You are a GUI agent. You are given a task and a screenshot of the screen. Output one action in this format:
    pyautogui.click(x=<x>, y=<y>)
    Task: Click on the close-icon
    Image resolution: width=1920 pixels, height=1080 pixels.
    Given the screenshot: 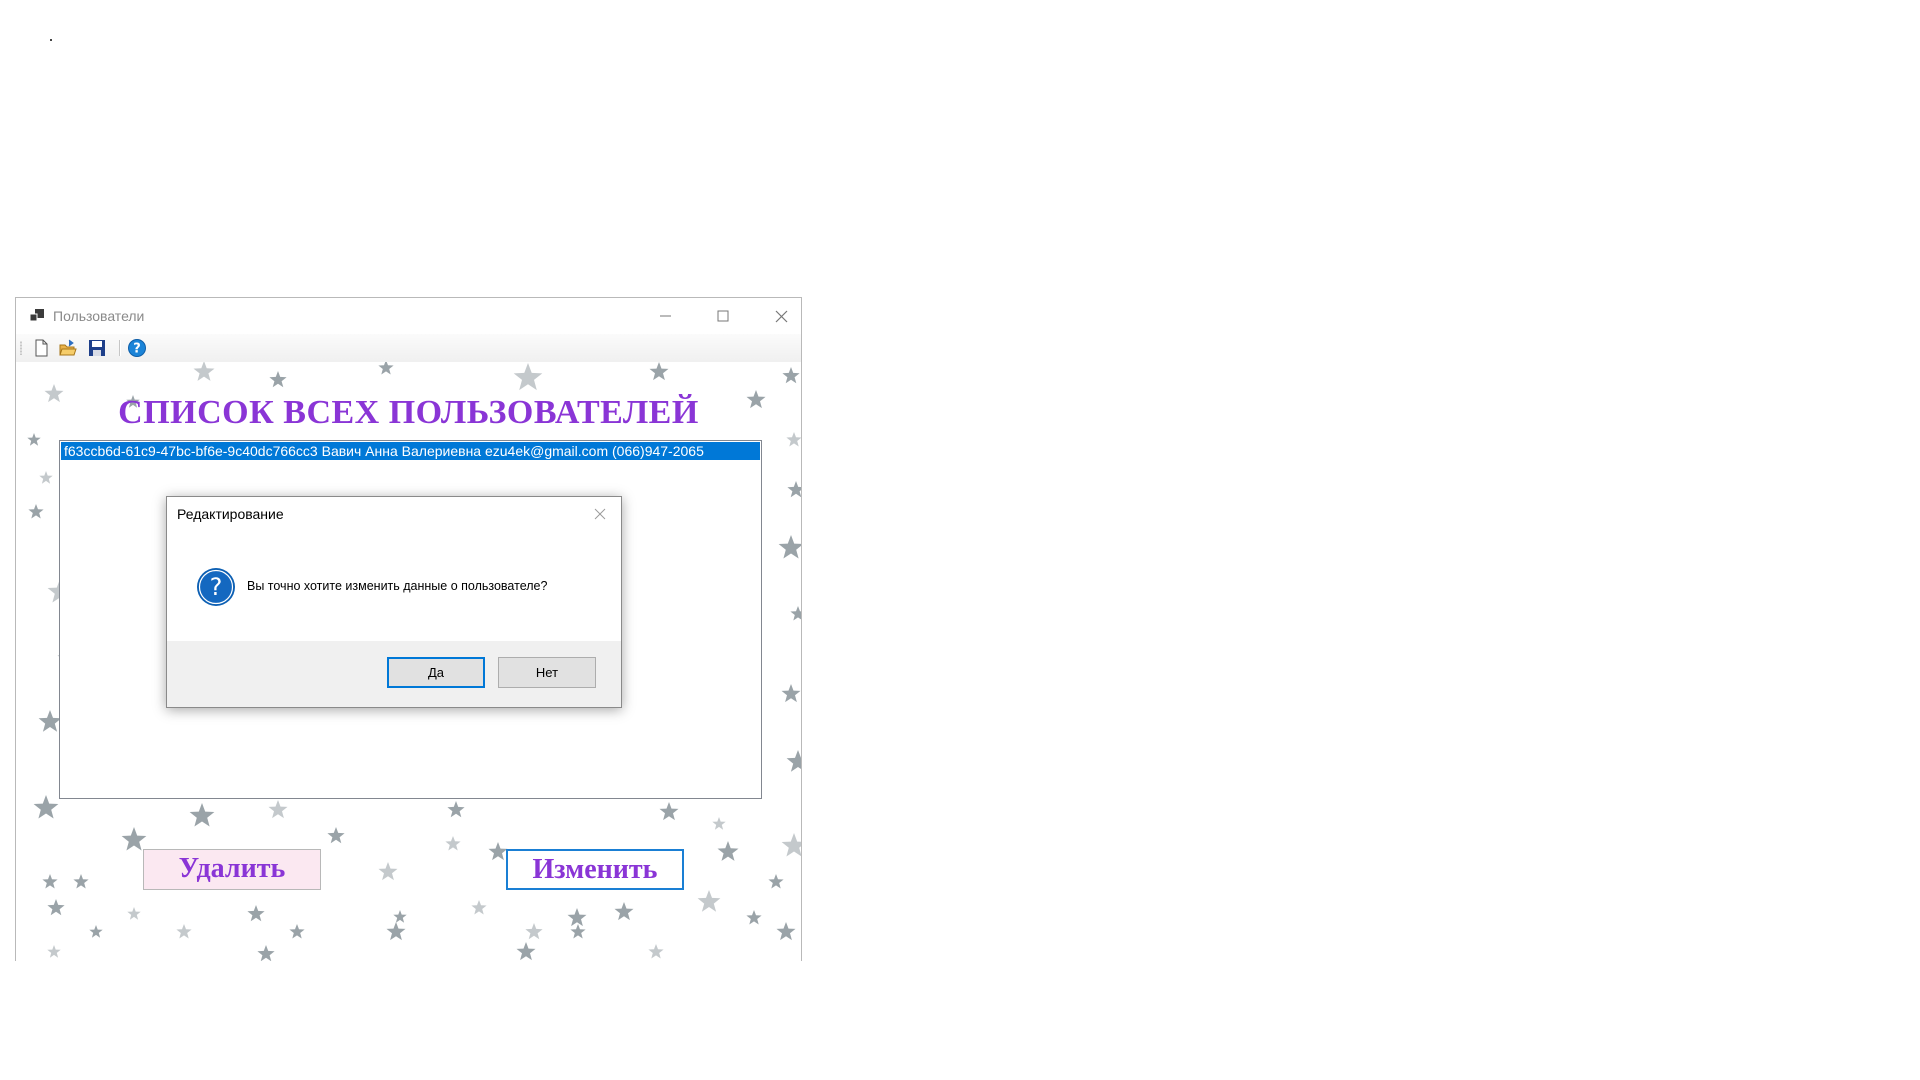 What is the action you would take?
    pyautogui.click(x=777, y=316)
    